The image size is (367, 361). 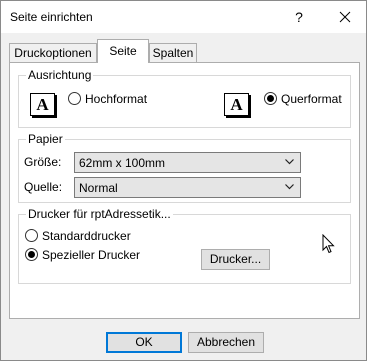 What do you see at coordinates (43, 105) in the screenshot?
I see `portrait-page-icon: A` at bounding box center [43, 105].